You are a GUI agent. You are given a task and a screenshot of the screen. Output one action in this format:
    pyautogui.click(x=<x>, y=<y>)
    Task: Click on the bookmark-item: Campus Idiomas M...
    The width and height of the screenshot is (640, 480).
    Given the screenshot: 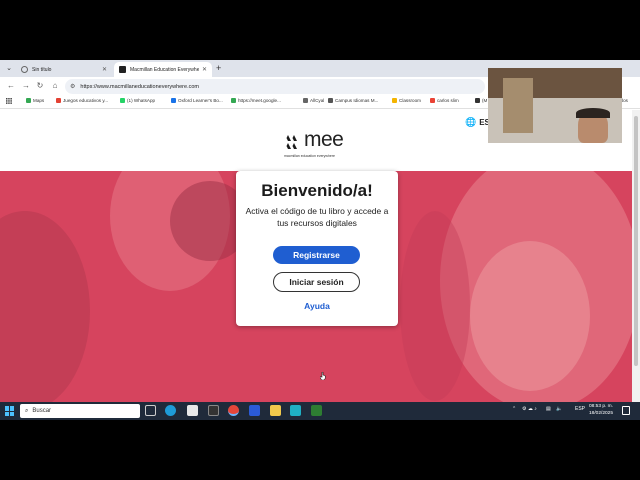 What is the action you would take?
    pyautogui.click(x=353, y=100)
    